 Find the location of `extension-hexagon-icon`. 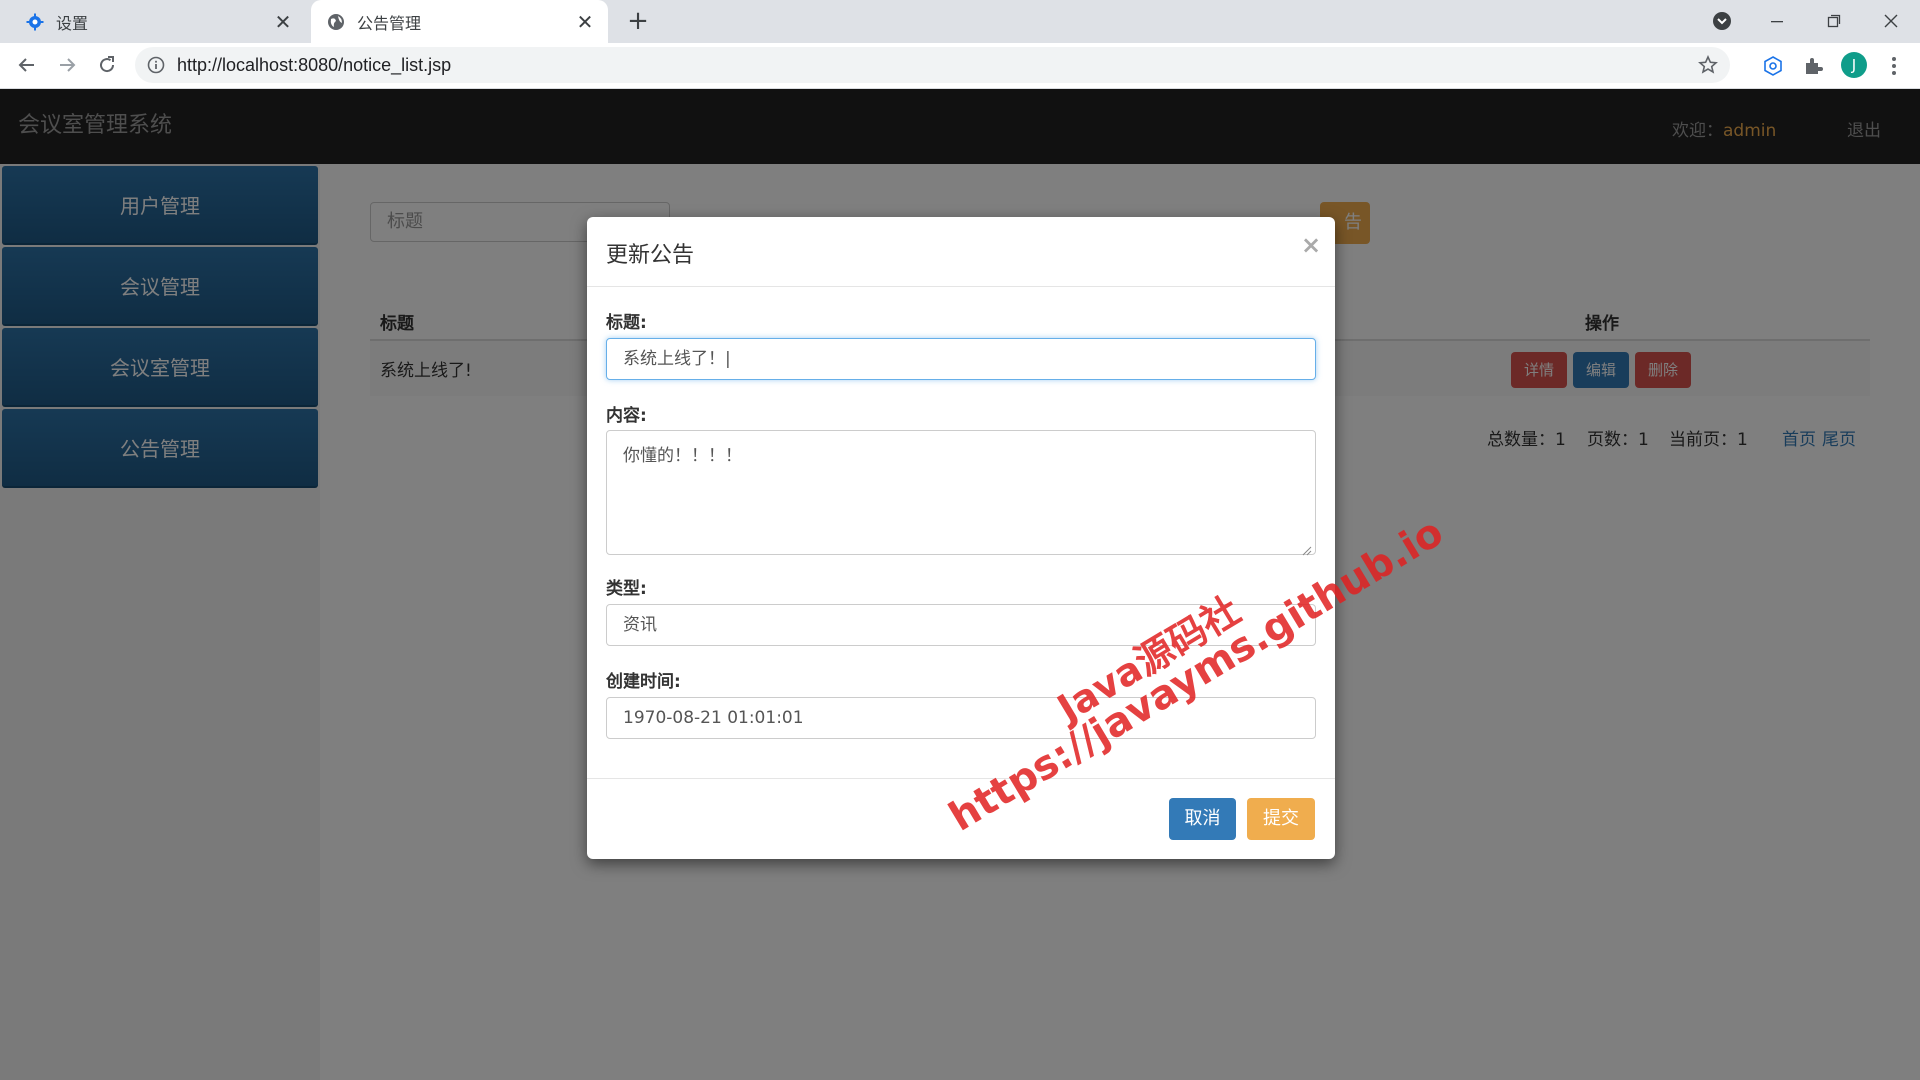

extension-hexagon-icon is located at coordinates (1773, 66).